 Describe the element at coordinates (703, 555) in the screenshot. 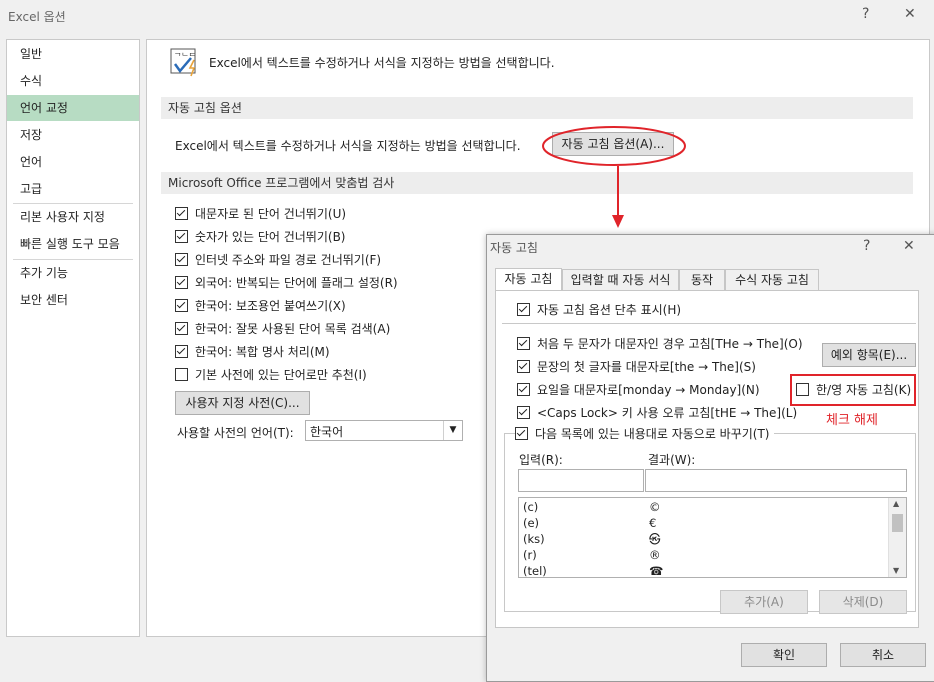

I see `list-item: (r) ®` at that location.